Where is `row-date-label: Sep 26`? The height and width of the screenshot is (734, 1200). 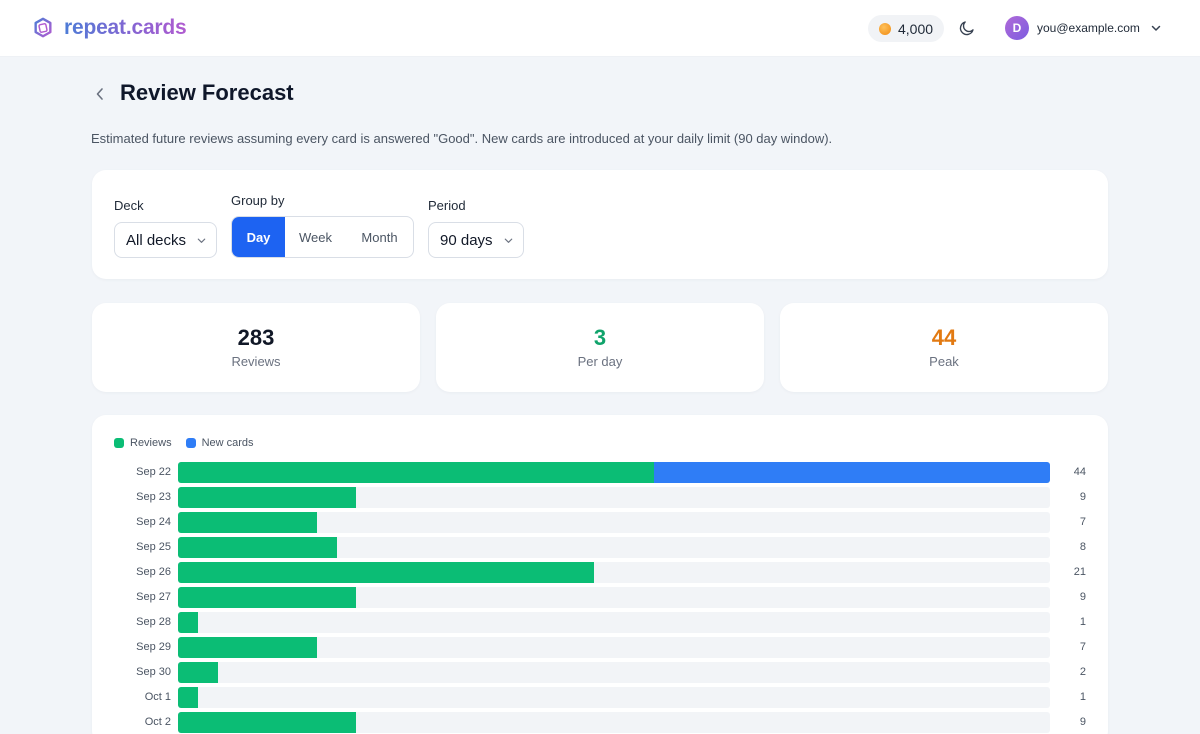 row-date-label: Sep 26 is located at coordinates (153, 572).